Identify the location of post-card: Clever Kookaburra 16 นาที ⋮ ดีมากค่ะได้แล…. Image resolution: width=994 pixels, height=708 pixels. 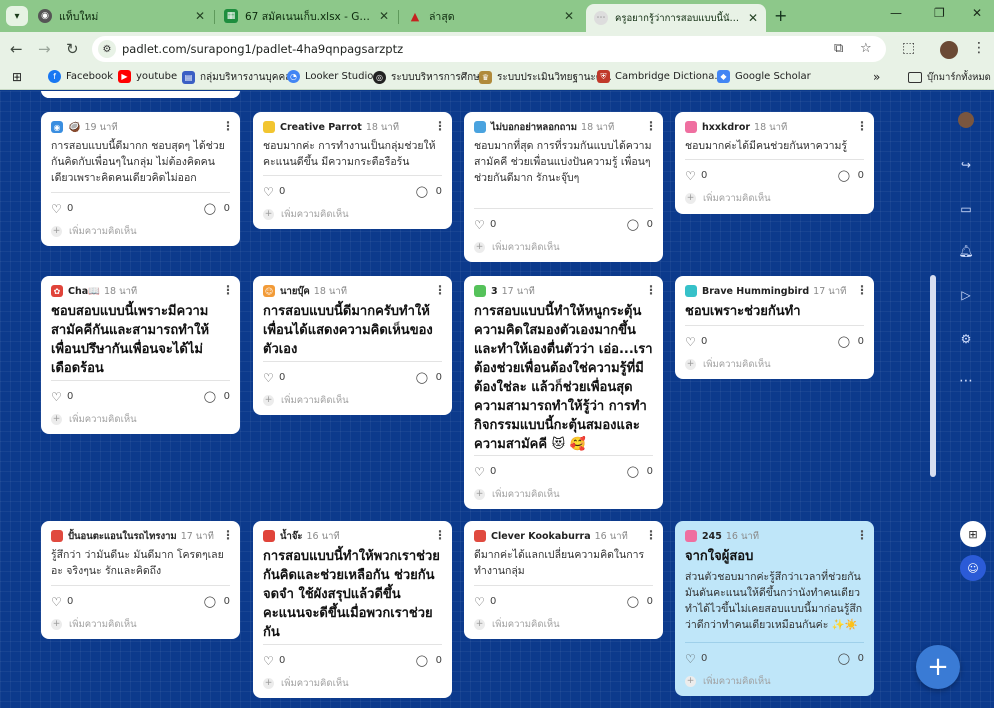
(563, 580).